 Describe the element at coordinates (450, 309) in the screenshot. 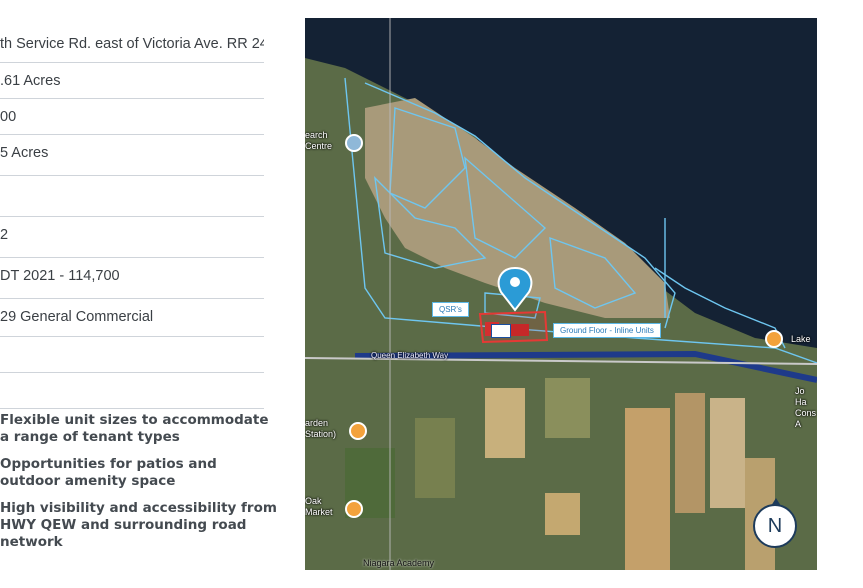

I see `qsr-label: QSR's` at that location.